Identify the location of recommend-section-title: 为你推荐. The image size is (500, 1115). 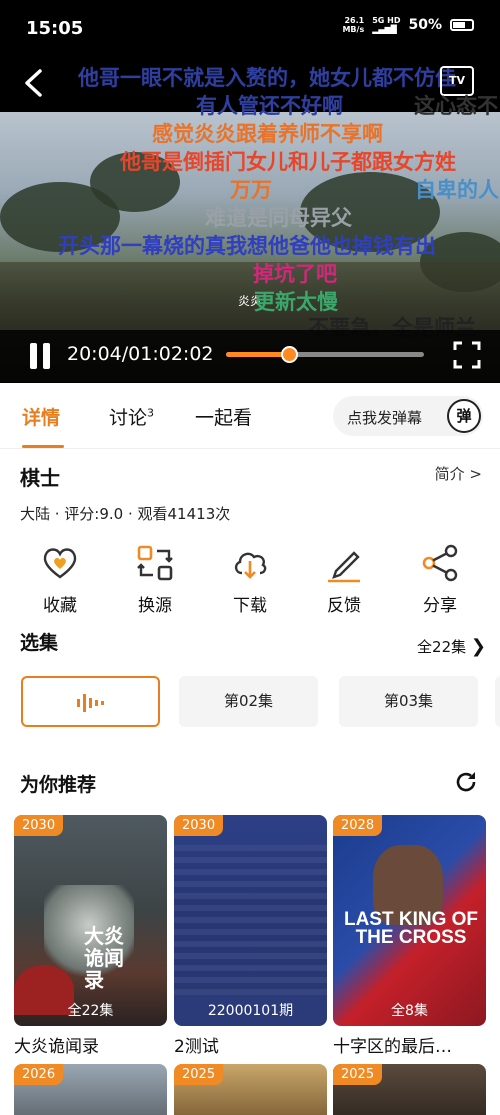
(58, 785).